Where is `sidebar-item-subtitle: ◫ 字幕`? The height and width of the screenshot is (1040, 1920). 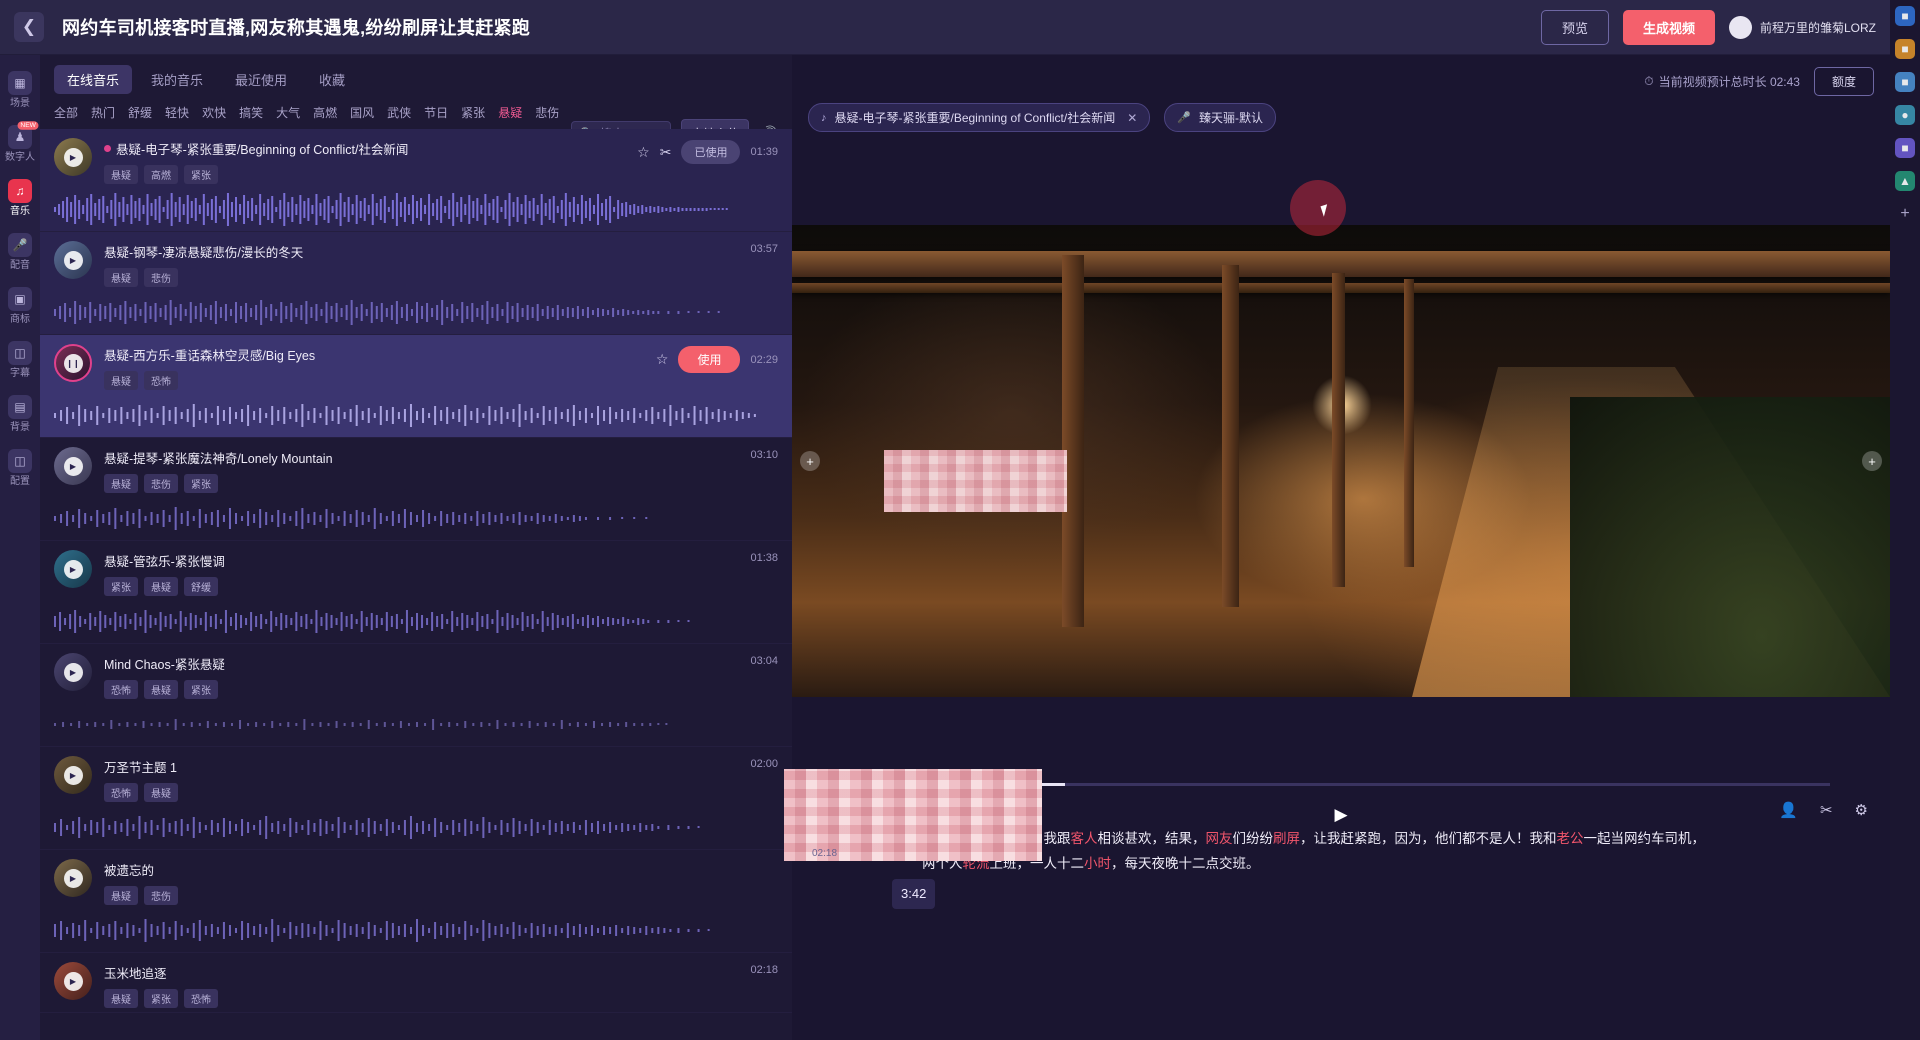 sidebar-item-subtitle: ◫ 字幕 is located at coordinates (20, 360).